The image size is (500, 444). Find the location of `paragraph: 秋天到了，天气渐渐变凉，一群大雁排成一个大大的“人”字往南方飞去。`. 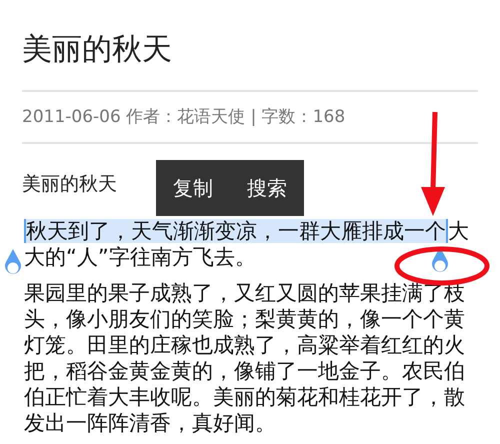

paragraph: 秋天到了，天气渐渐变凉，一群大雁排成一个大大的“人”字往南方飞去。 is located at coordinates (246, 244).